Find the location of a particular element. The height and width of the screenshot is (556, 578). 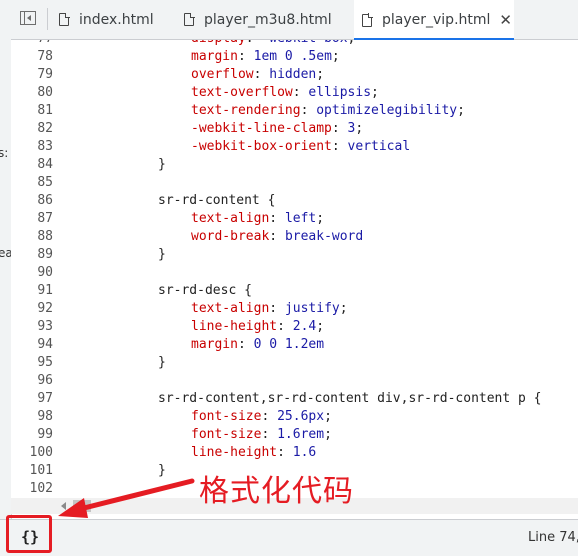

tab-index-html: index.html is located at coordinates (119, 19).